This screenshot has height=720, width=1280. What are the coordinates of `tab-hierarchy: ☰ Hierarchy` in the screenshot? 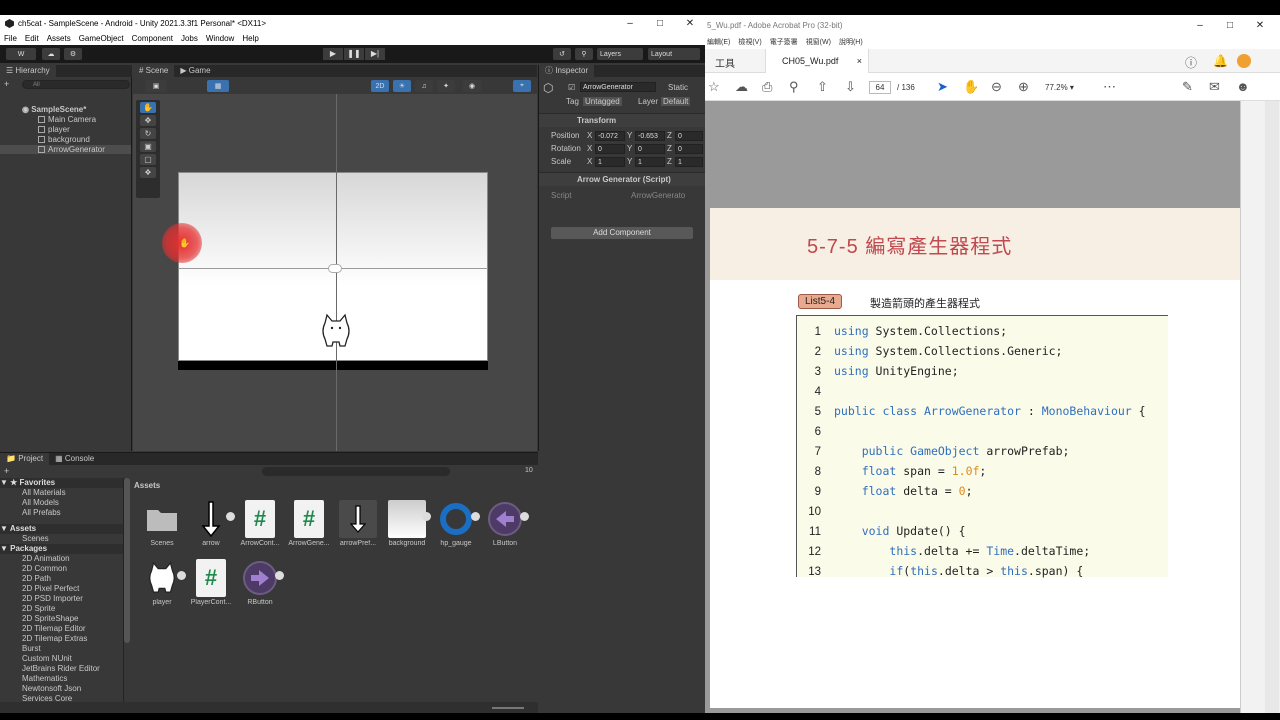 It's located at (28, 71).